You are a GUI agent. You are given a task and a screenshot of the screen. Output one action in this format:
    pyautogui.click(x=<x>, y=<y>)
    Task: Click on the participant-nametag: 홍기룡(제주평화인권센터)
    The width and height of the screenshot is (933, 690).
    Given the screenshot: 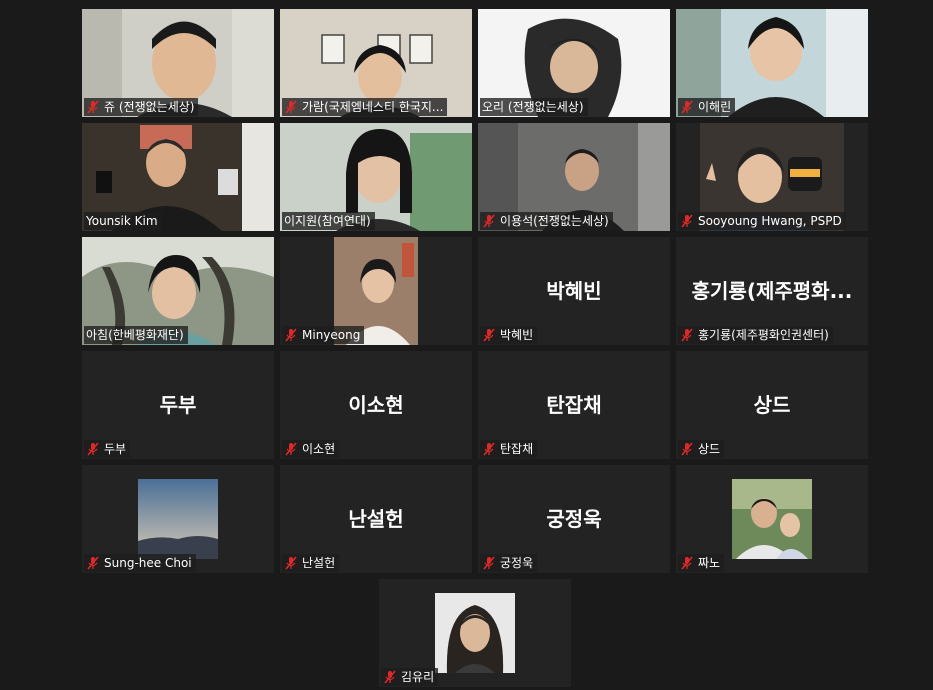 What is the action you would take?
    pyautogui.click(x=755, y=335)
    